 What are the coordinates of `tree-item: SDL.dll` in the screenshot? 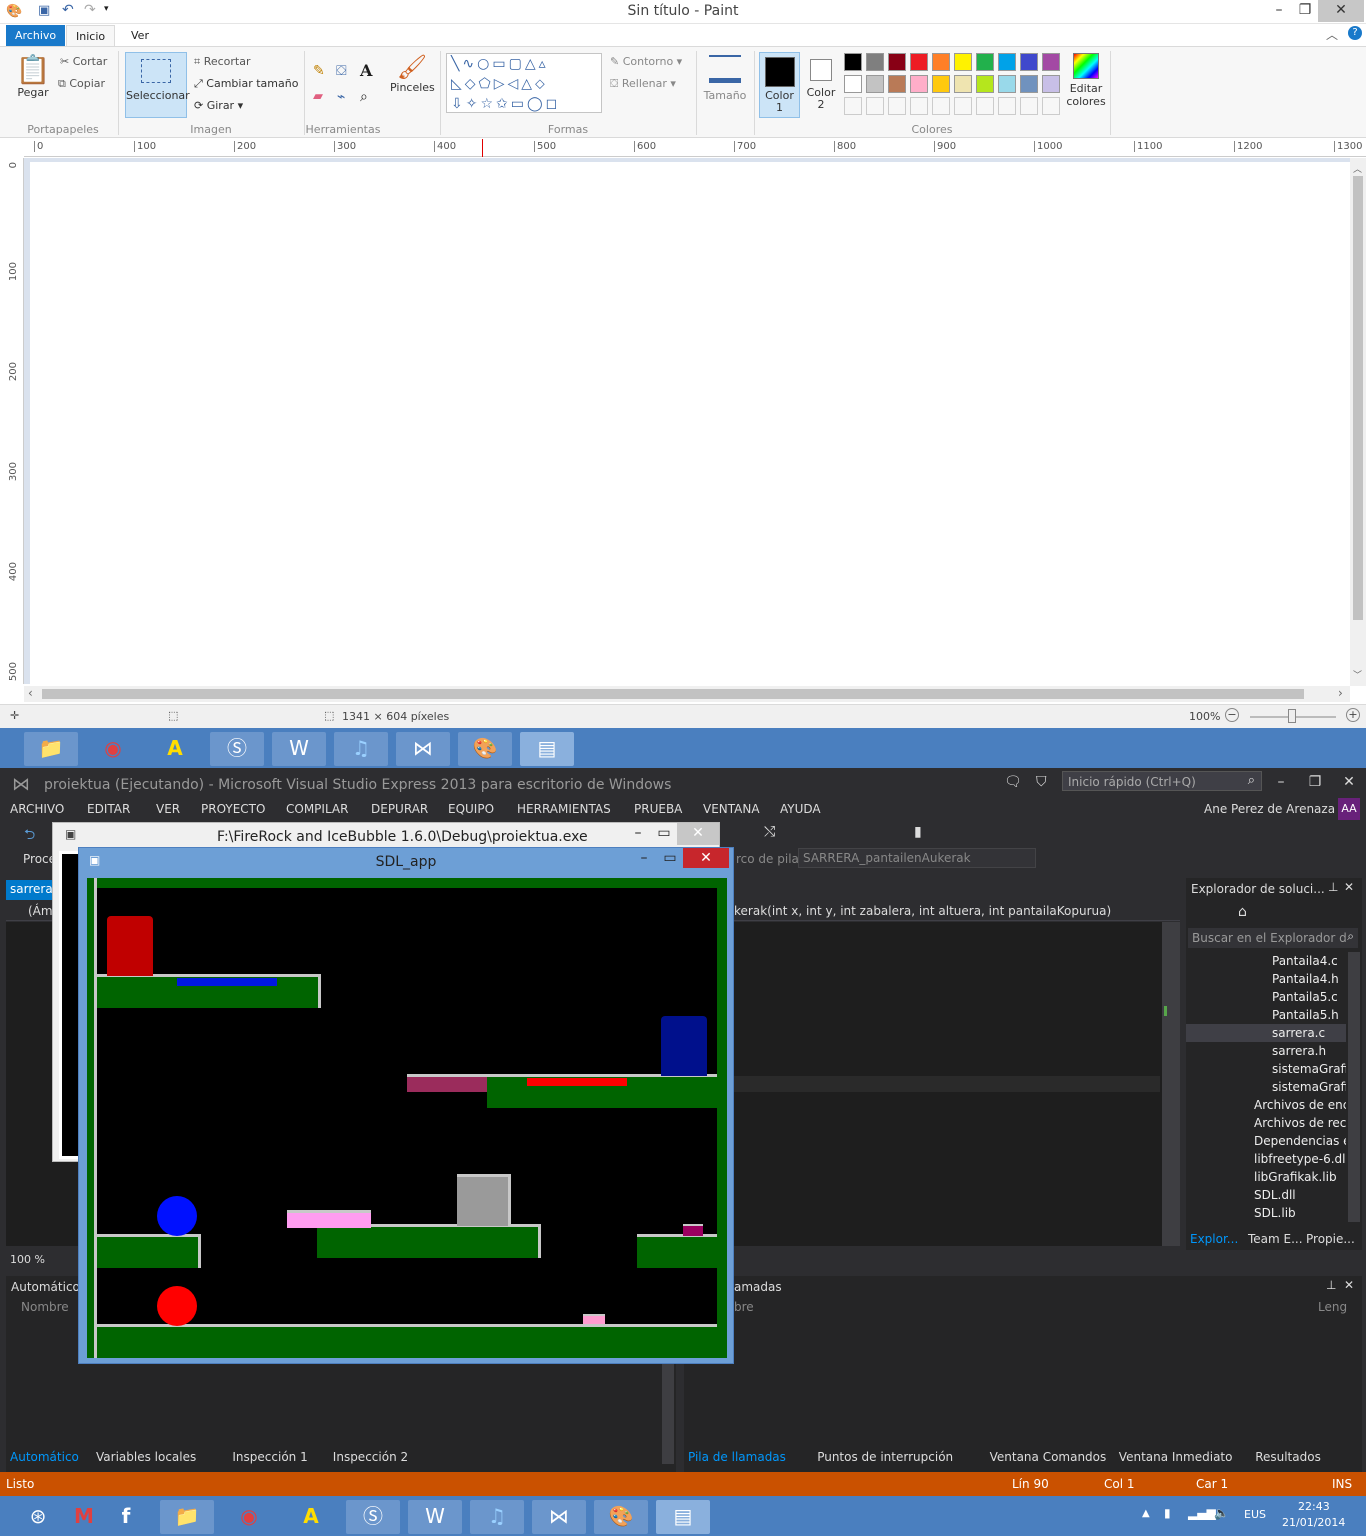 It's located at (1266, 1195).